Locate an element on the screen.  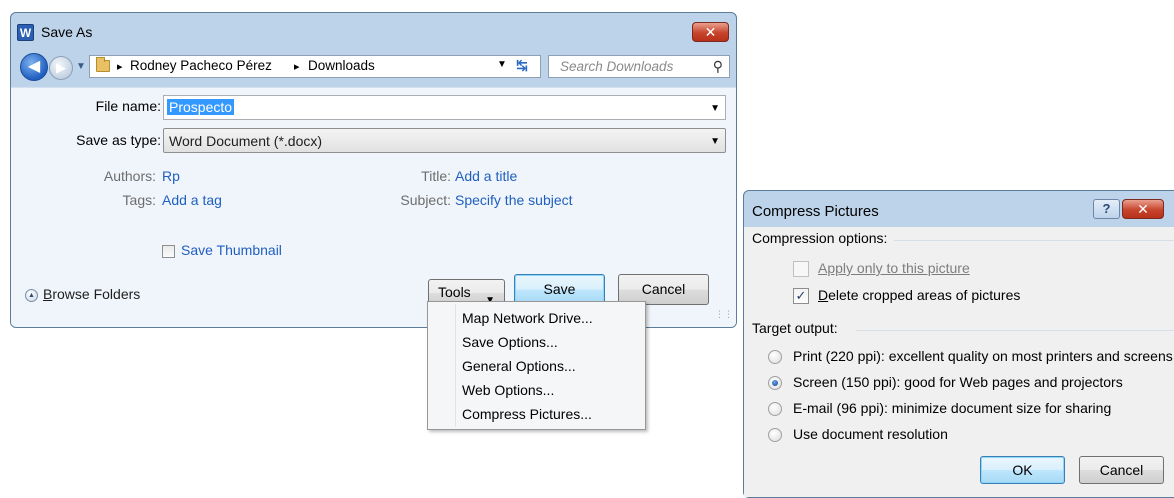
radio-email is located at coordinates (775, 409).